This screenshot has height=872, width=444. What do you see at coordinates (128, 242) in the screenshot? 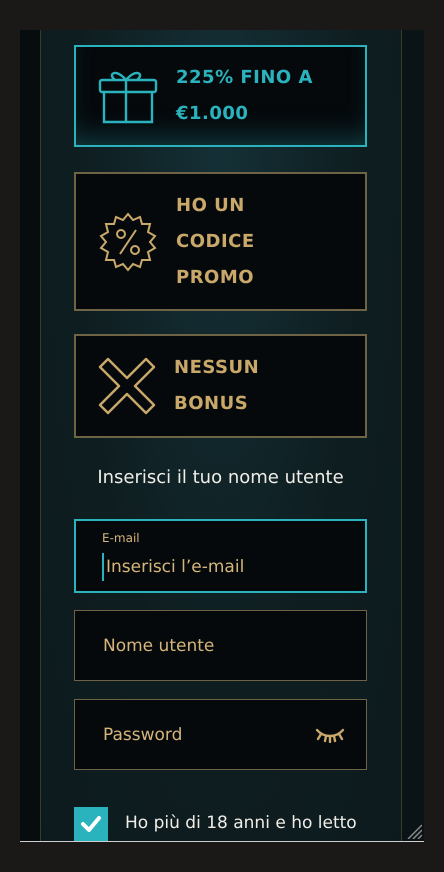
I see `percent-badge-icon` at bounding box center [128, 242].